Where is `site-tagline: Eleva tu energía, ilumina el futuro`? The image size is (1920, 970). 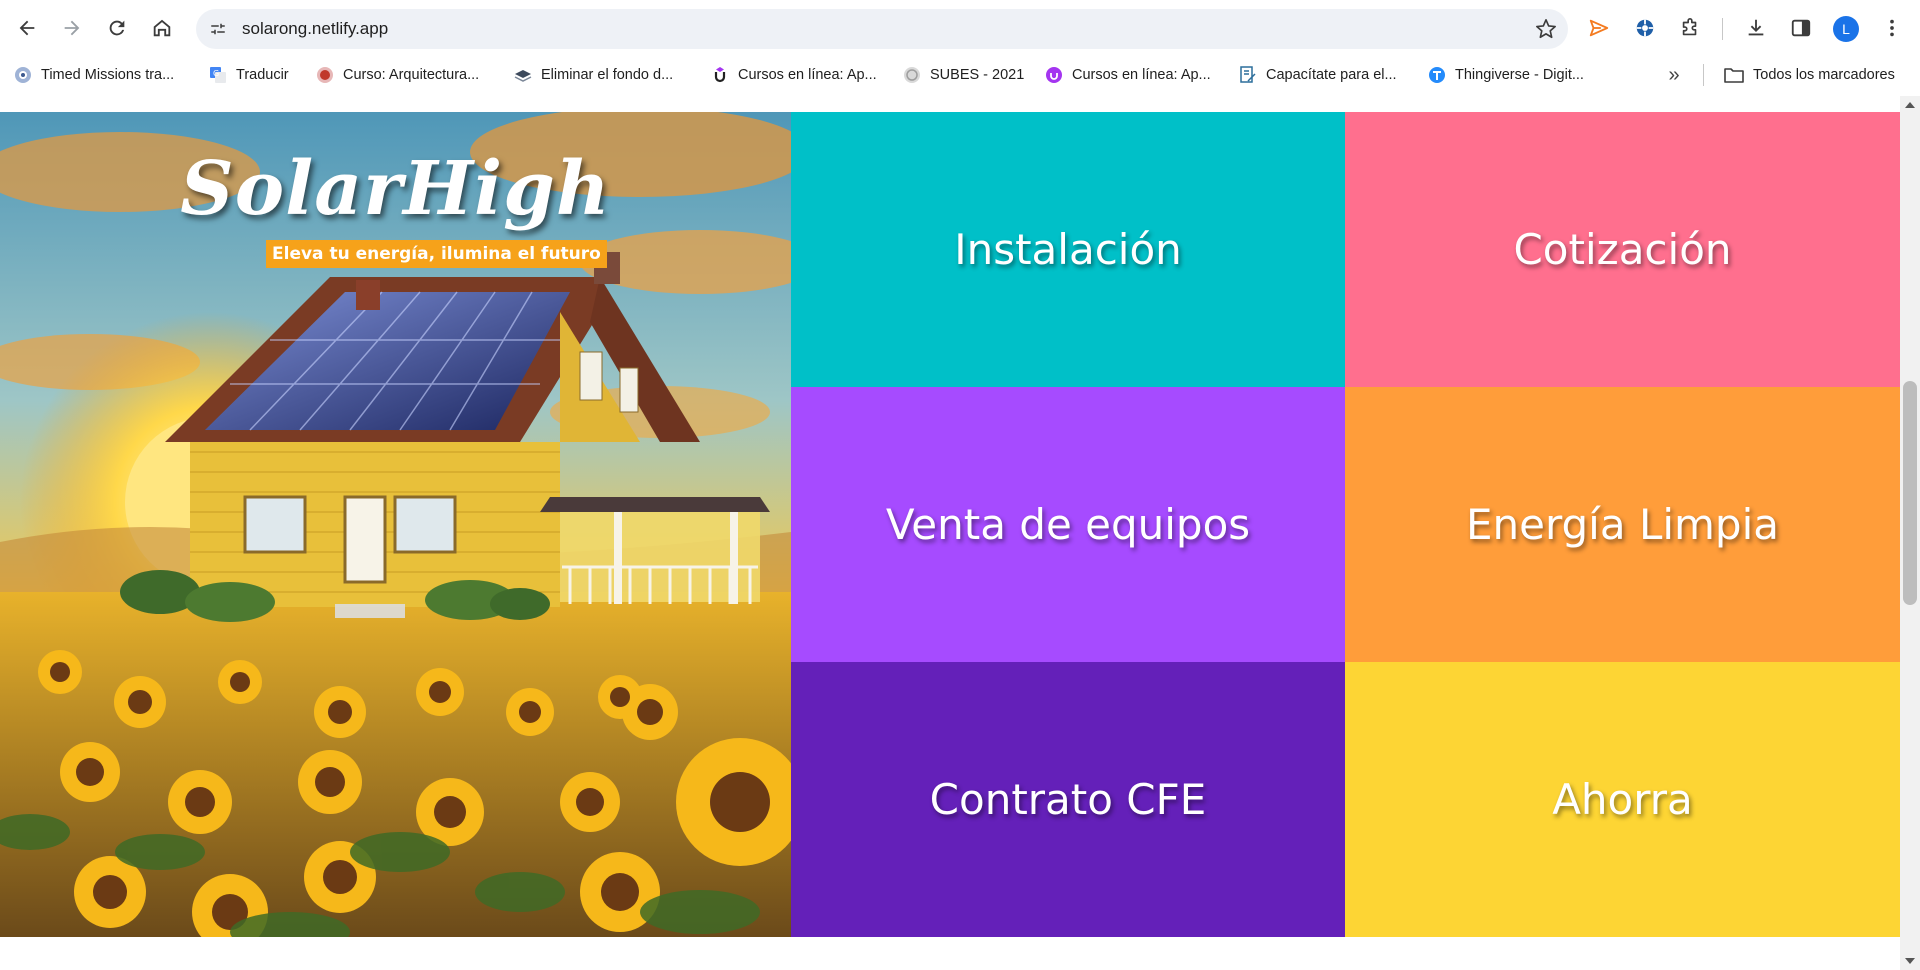 site-tagline: Eleva tu energía, ilumina el futuro is located at coordinates (436, 254).